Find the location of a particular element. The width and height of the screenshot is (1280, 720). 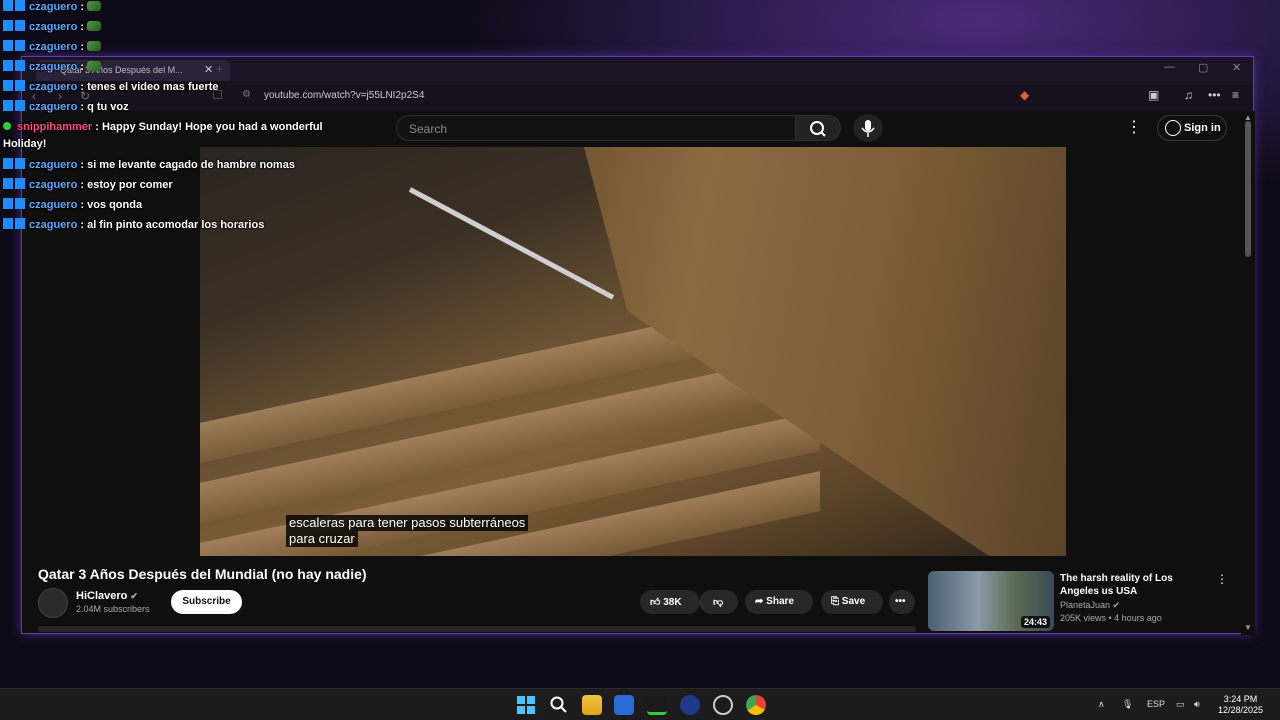

store-icon is located at coordinates (624, 705).